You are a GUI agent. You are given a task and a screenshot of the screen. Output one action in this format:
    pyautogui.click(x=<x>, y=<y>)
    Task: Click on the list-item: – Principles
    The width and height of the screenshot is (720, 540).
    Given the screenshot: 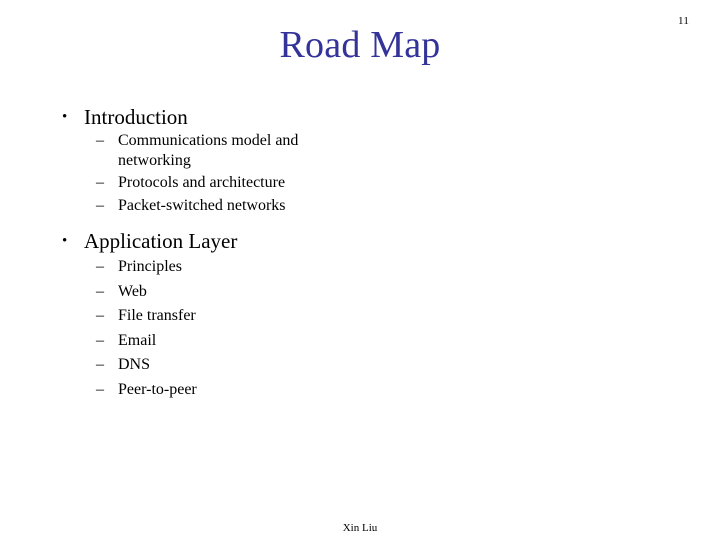 What is the action you would take?
    pyautogui.click(x=218, y=267)
    